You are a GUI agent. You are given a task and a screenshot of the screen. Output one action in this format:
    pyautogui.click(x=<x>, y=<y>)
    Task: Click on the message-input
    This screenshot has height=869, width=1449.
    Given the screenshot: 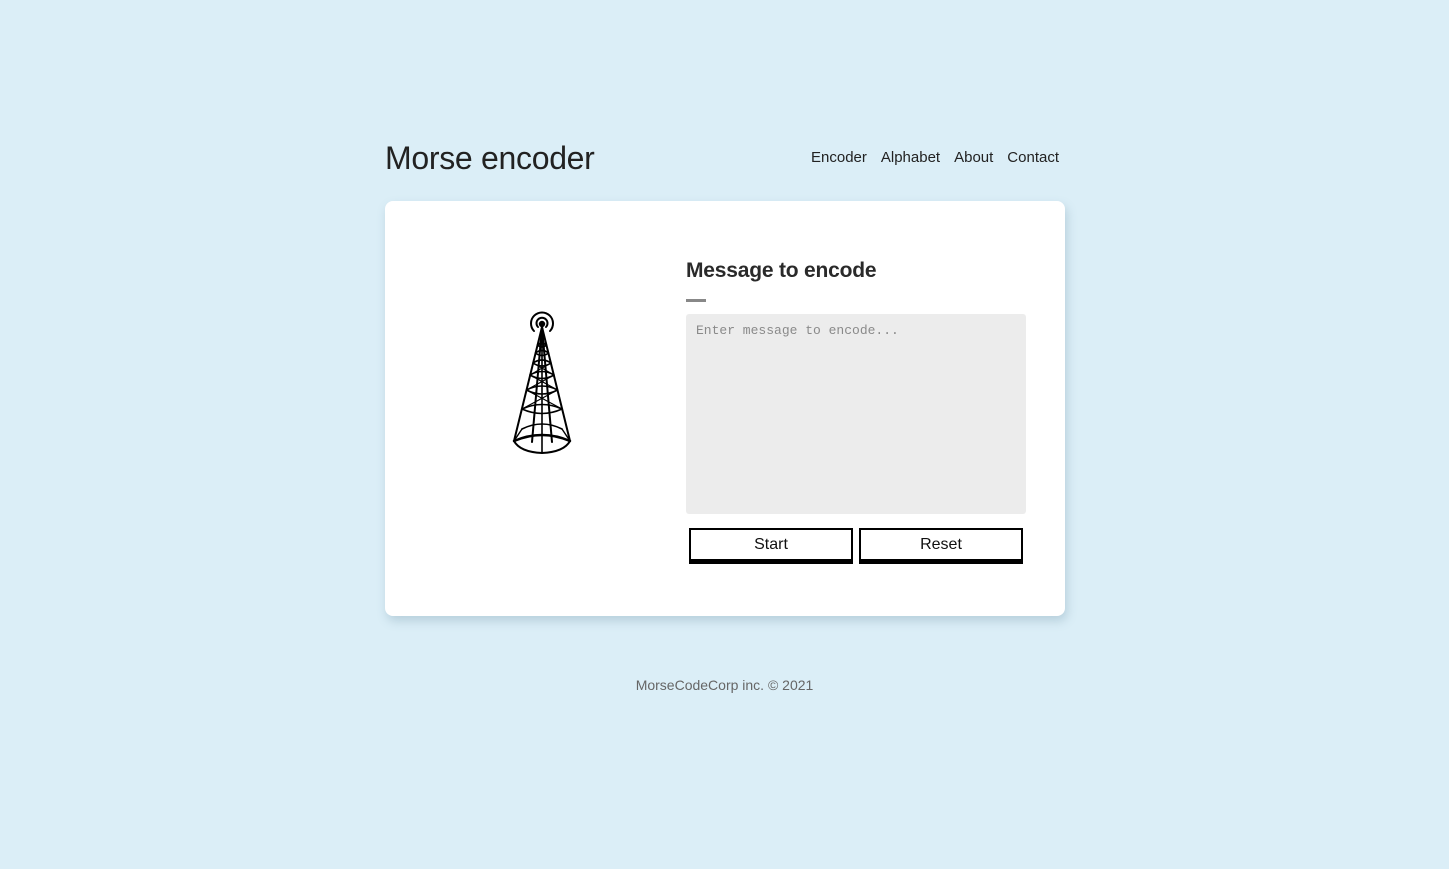 What is the action you would take?
    pyautogui.click(x=856, y=414)
    